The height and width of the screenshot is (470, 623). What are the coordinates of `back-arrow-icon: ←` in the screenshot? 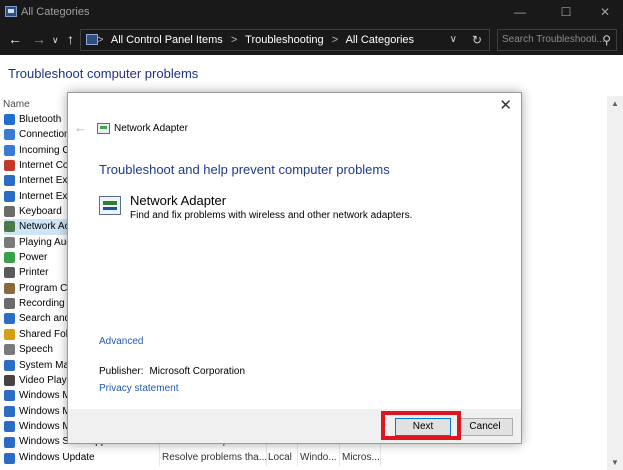 It's located at (15, 39).